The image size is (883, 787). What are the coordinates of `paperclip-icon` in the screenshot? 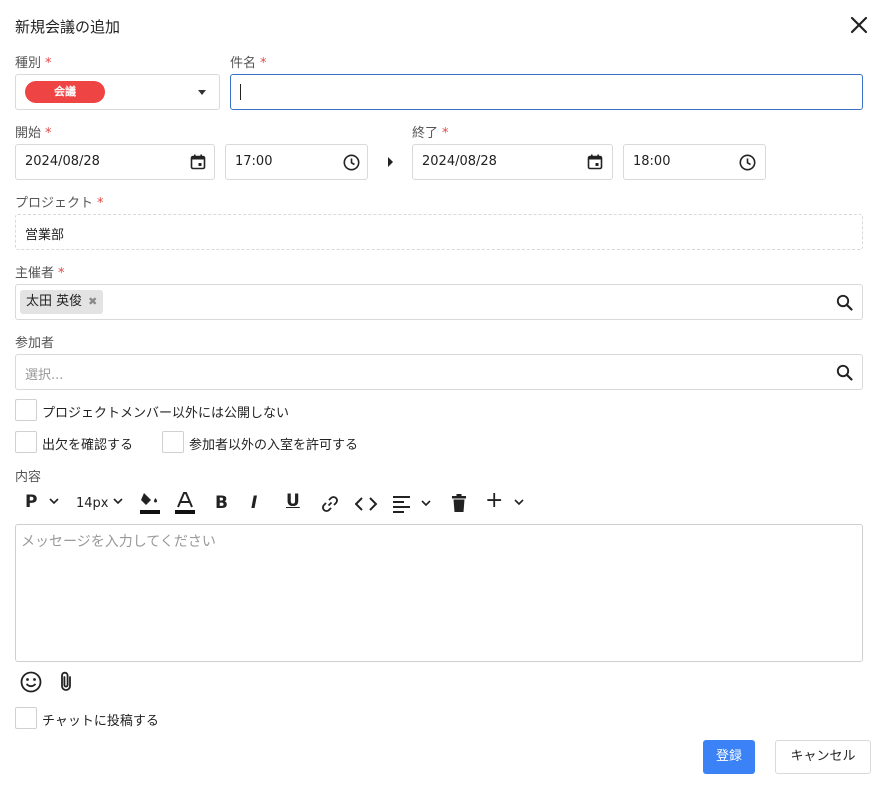 It's located at (66, 682).